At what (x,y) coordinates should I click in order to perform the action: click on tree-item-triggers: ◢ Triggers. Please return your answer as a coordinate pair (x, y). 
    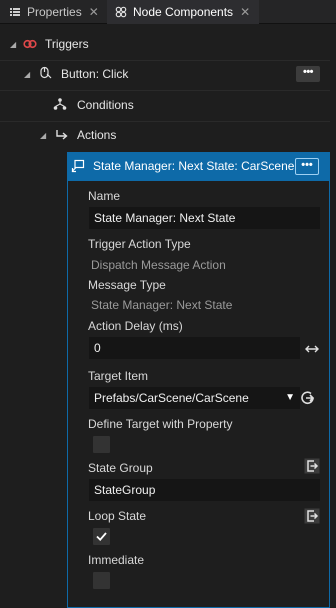
    Looking at the image, I should click on (168, 44).